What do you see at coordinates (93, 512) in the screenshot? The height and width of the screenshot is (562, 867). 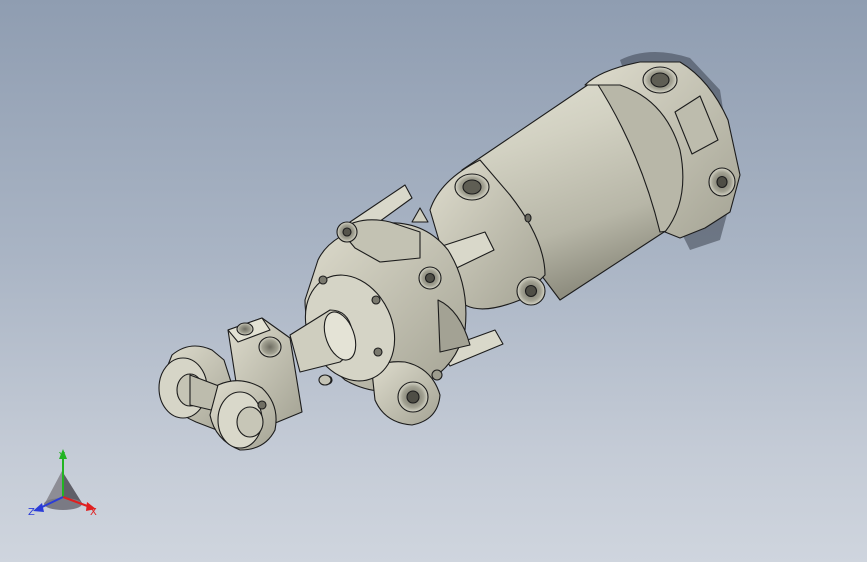 I see `x-axis-label: X` at bounding box center [93, 512].